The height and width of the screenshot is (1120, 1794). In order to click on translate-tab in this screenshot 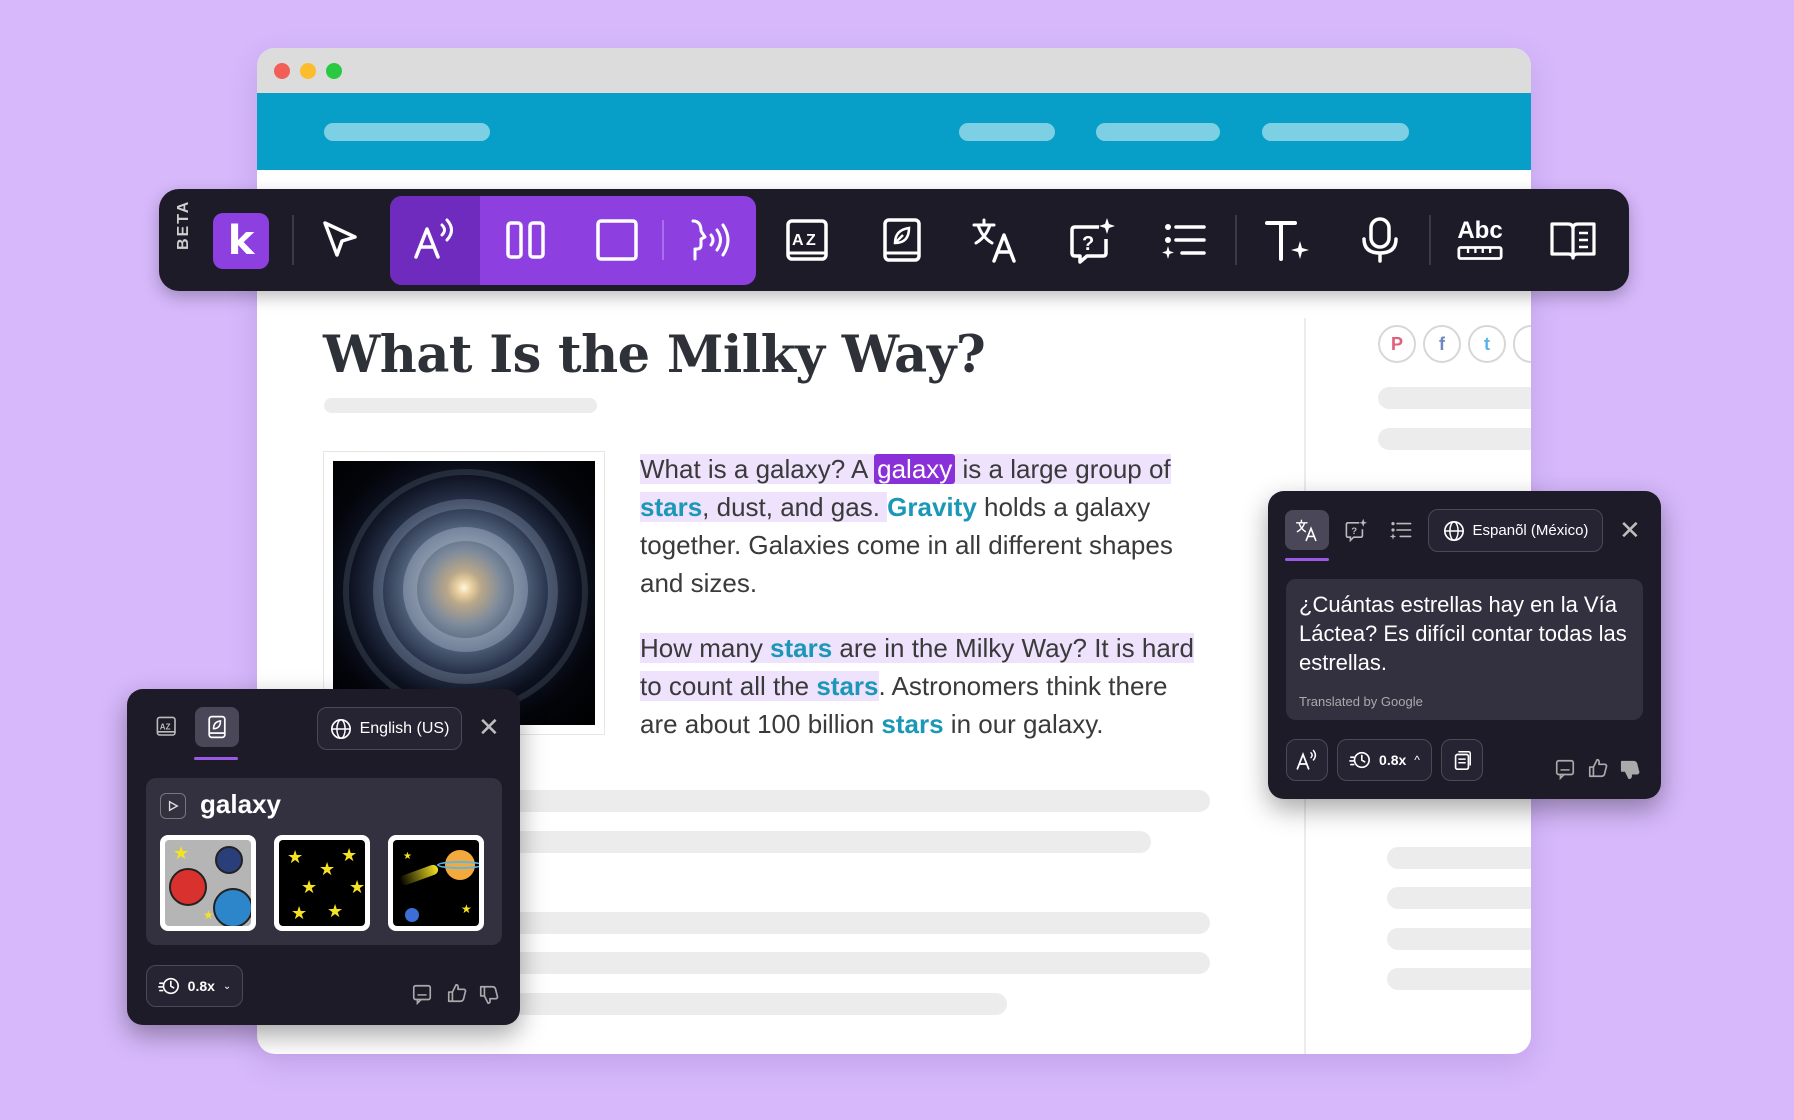, I will do `click(1307, 530)`.